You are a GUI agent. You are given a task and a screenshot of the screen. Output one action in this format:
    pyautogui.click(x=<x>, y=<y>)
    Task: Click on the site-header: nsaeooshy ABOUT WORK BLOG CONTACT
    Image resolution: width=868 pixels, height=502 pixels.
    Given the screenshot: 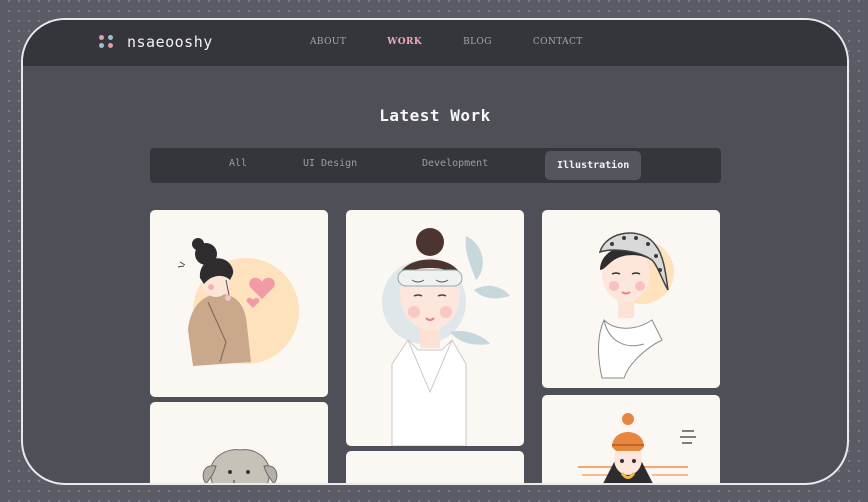 What is the action you would take?
    pyautogui.click(x=435, y=43)
    